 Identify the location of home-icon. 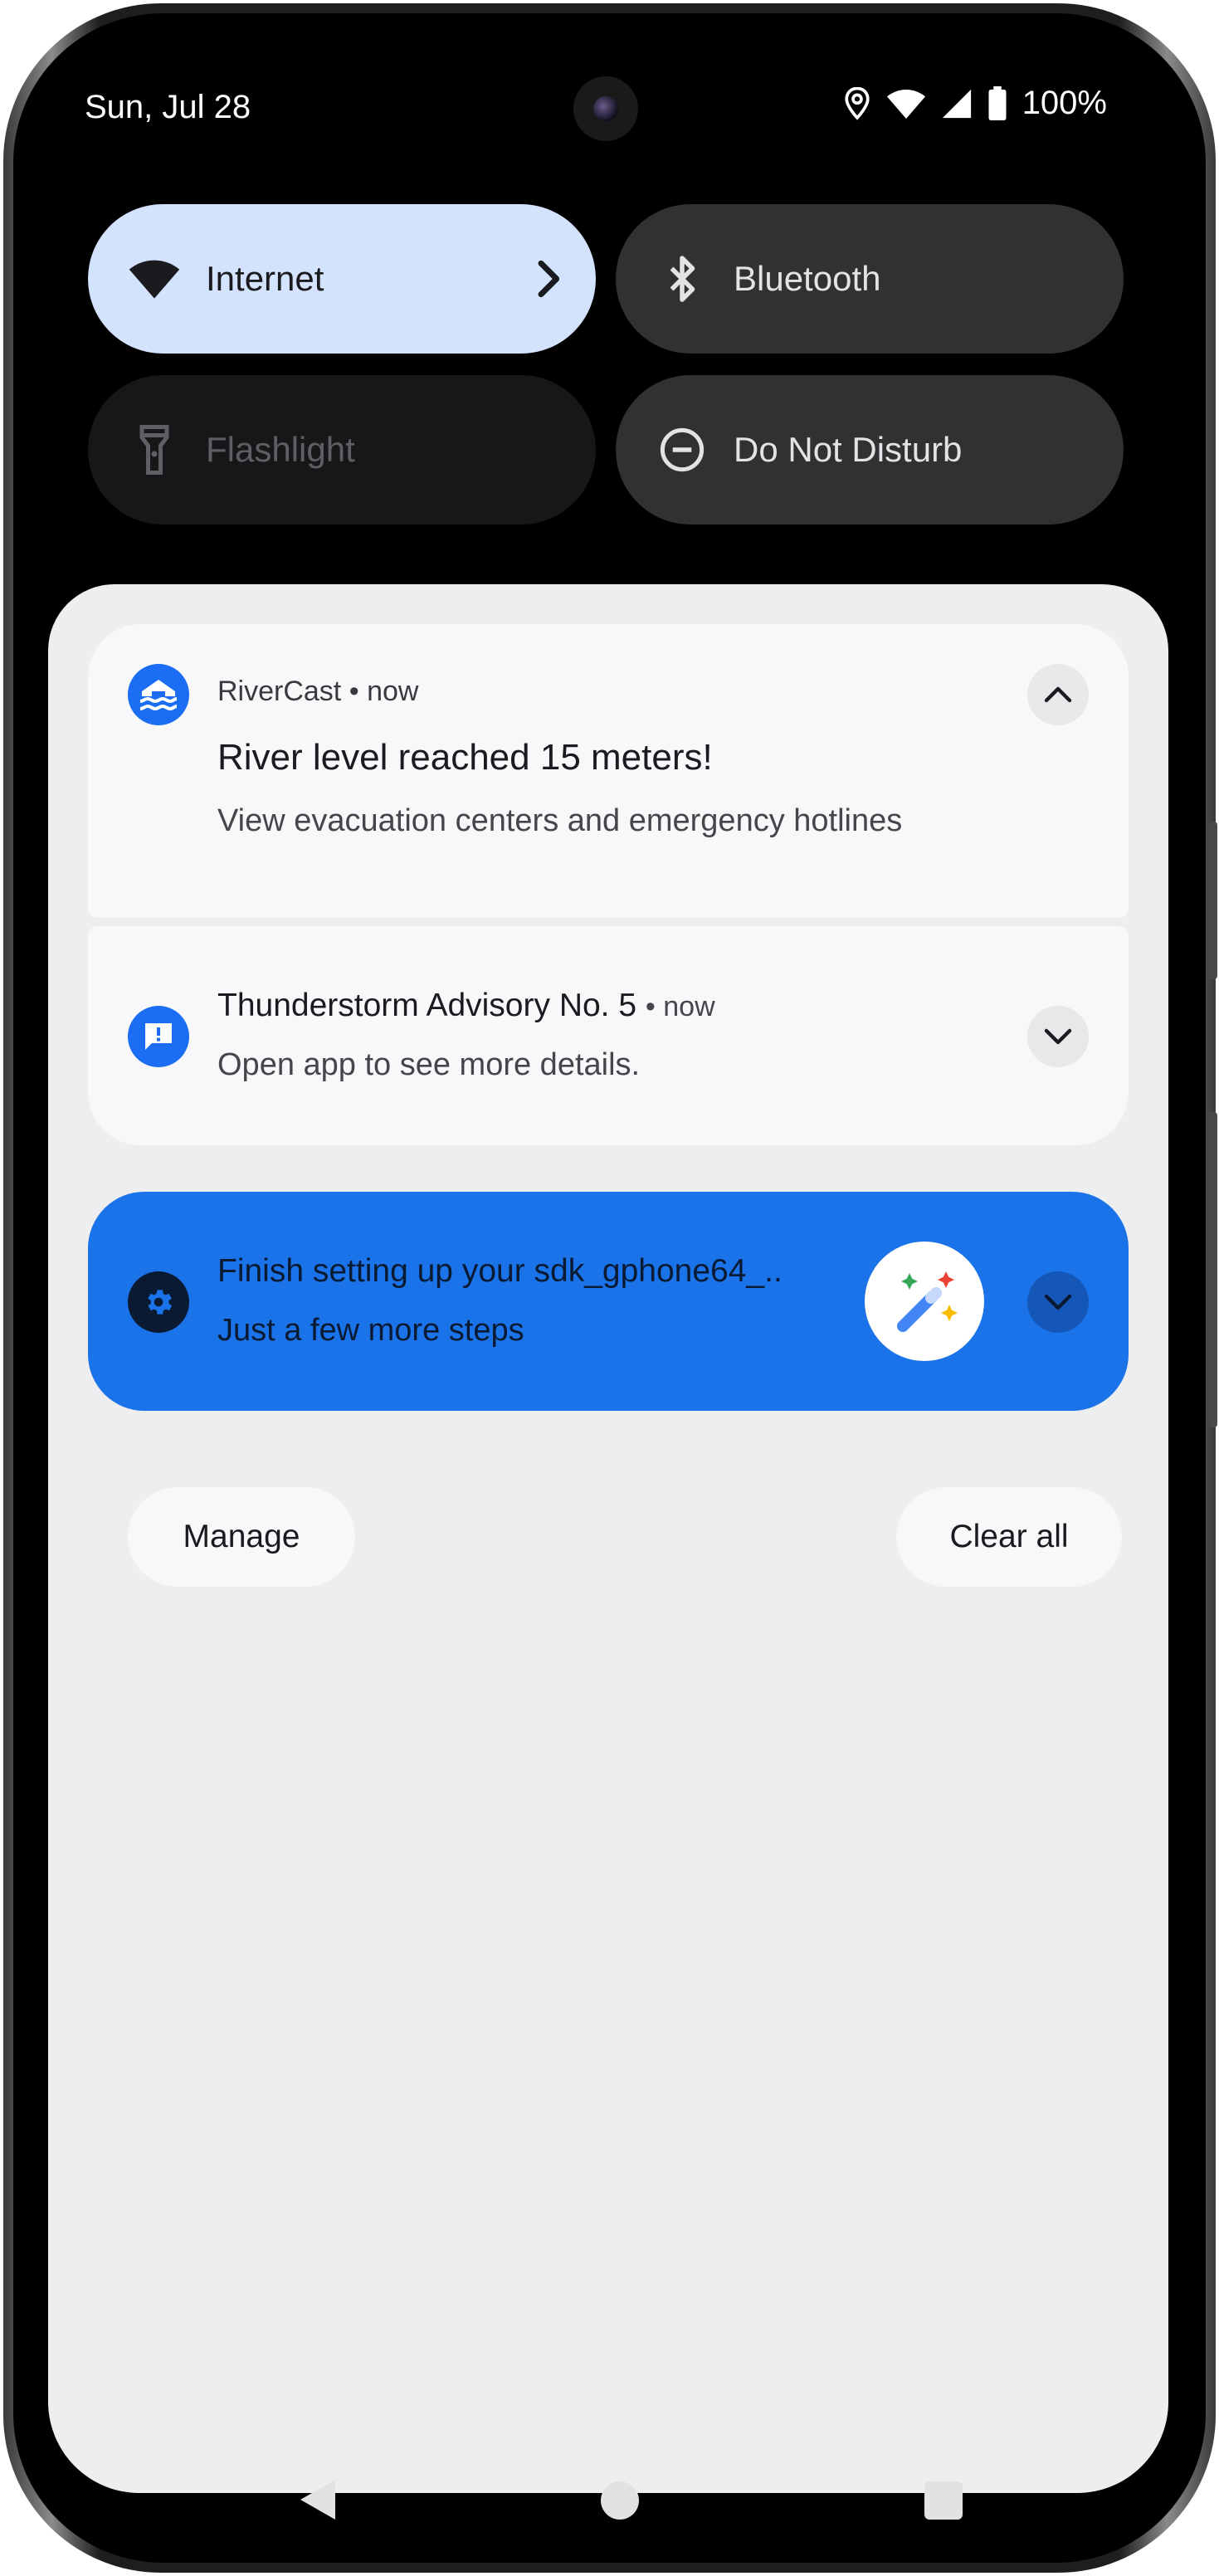
(620, 2501).